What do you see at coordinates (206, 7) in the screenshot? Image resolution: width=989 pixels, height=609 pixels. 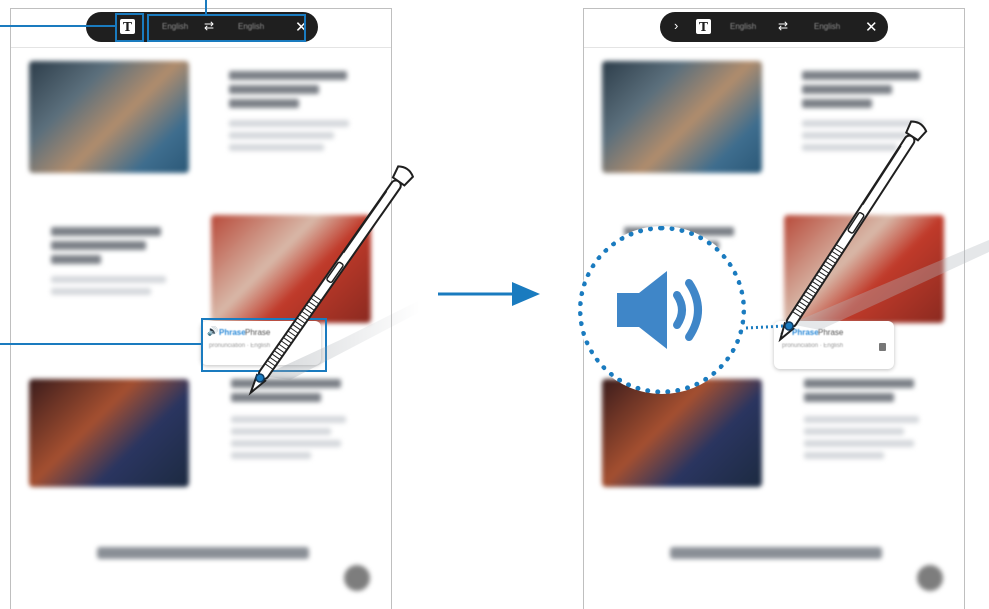 I see `language-callout-line` at bounding box center [206, 7].